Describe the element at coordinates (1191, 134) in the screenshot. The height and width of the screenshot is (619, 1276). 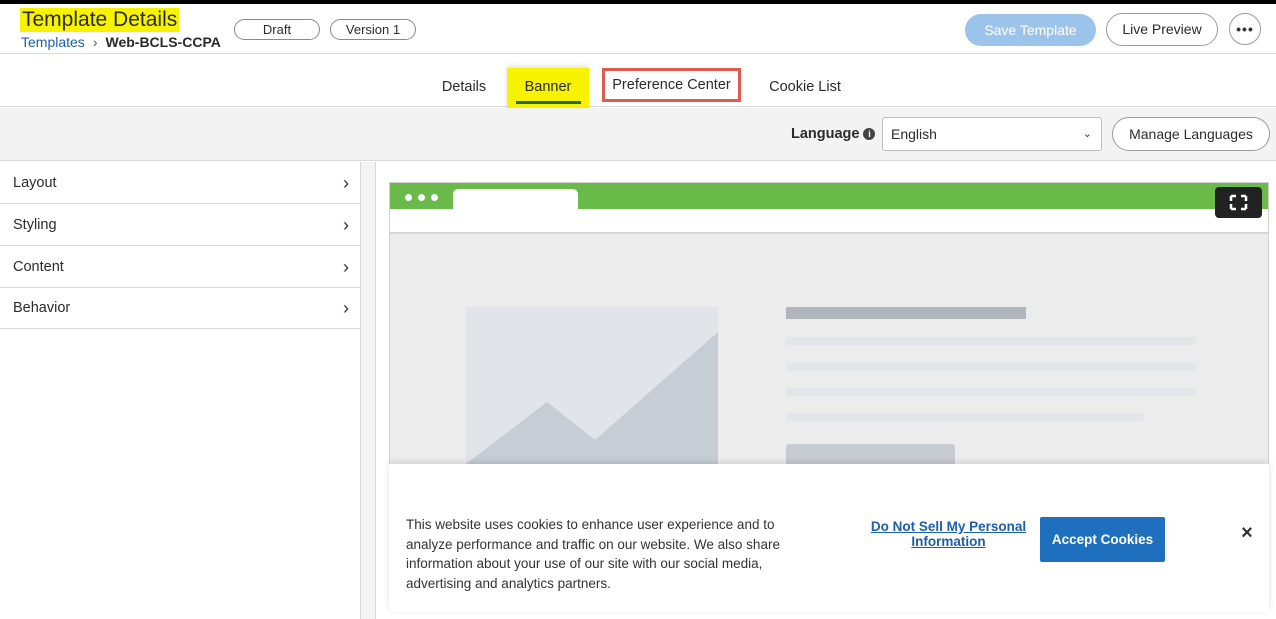
I see `manage-languages-button: Manage Languages` at that location.